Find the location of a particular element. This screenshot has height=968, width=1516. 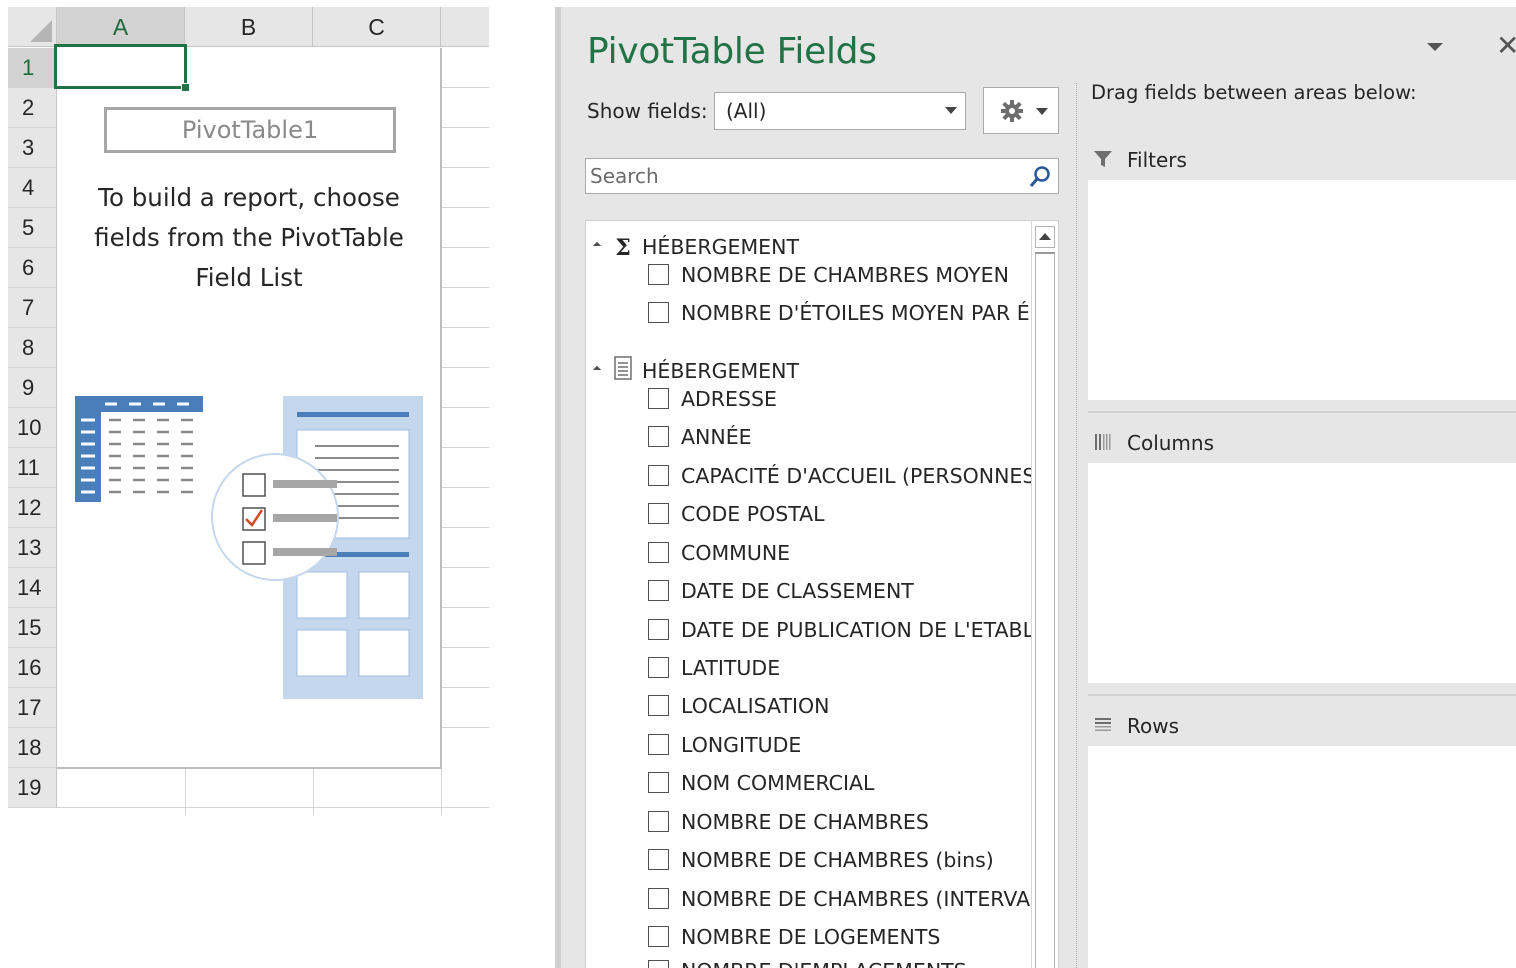

field-item: DATE DE CLASSEMENT is located at coordinates (781, 591).